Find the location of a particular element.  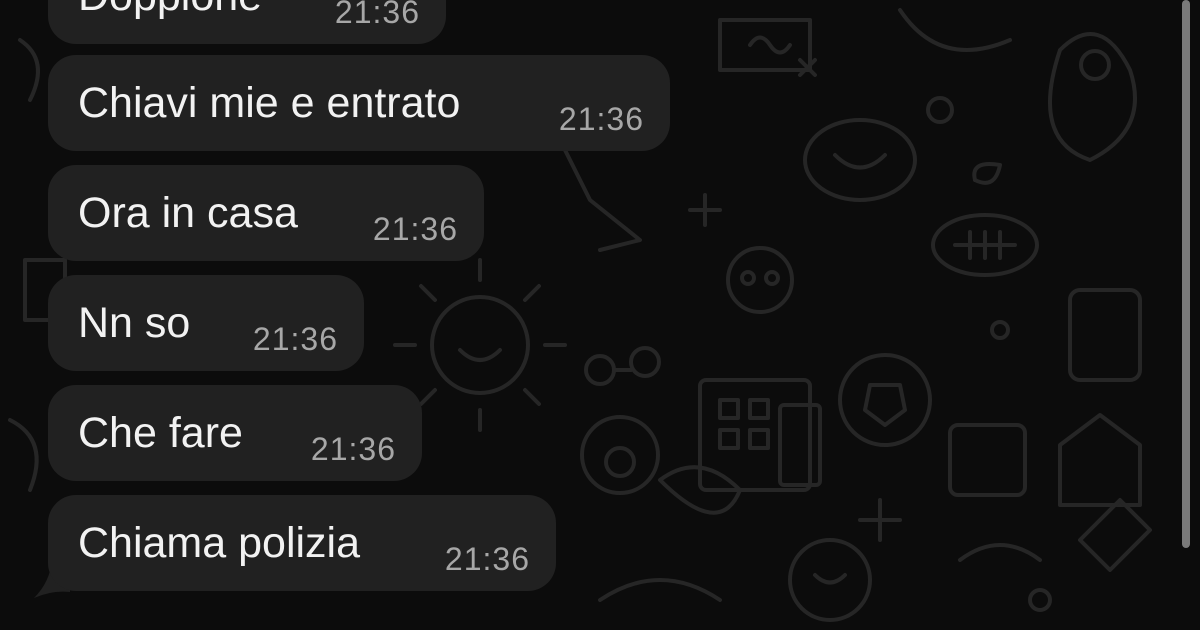

message-text: Chiavi mie e entrato is located at coordinates (269, 103).